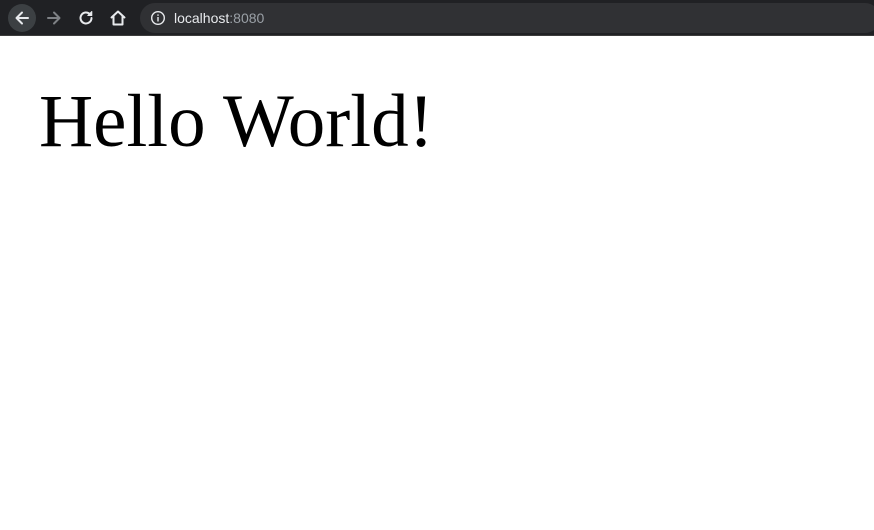 The width and height of the screenshot is (874, 530). What do you see at coordinates (236, 121) in the screenshot?
I see `page-heading: Hello World!` at bounding box center [236, 121].